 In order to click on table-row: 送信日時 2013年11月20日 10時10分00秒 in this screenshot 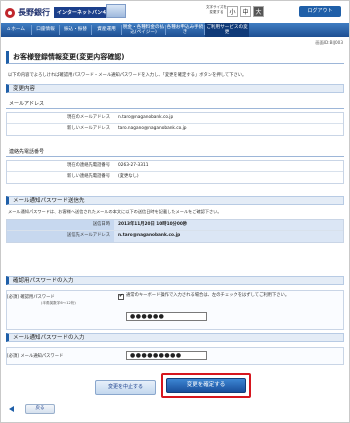, I will do `click(175, 225)`.